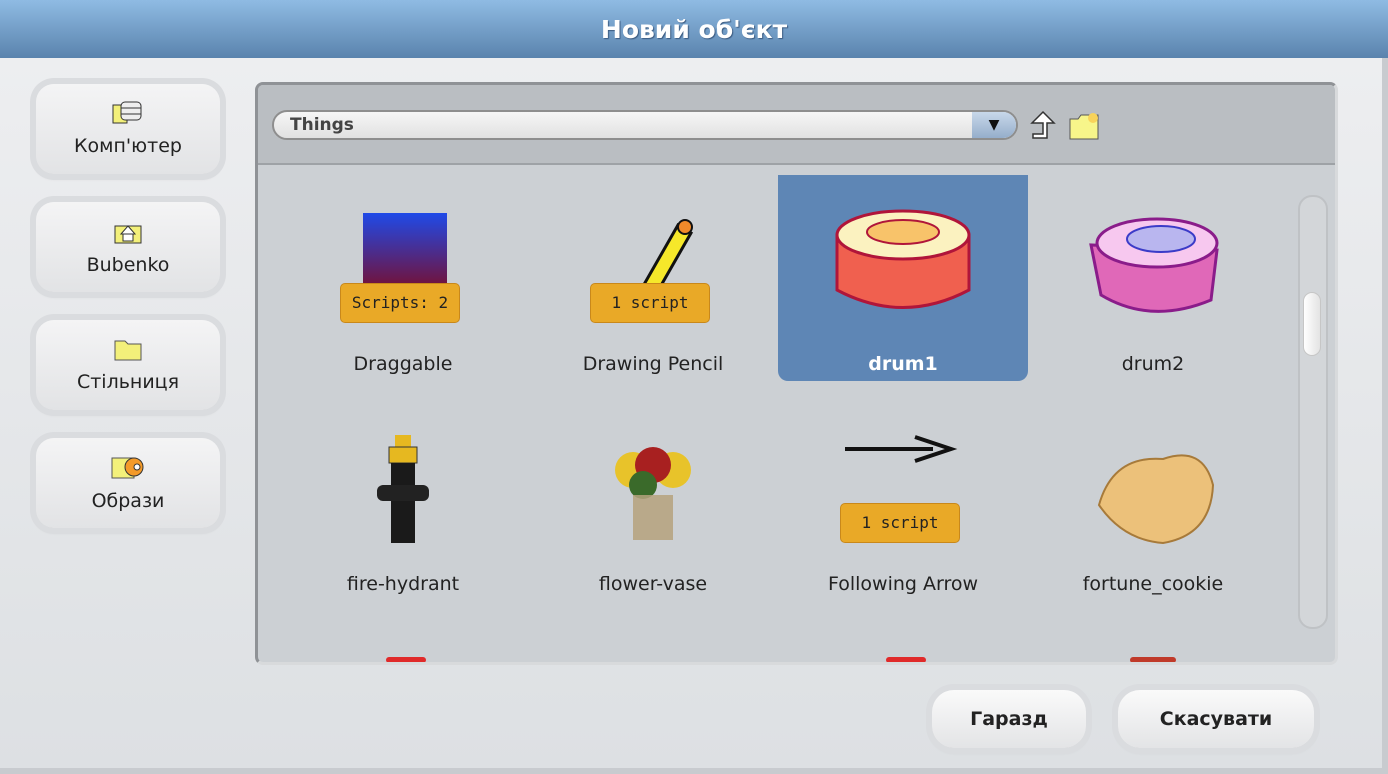  Describe the element at coordinates (128, 146) in the screenshot. I see `sidebar-item-label: Комп'ютер` at that location.